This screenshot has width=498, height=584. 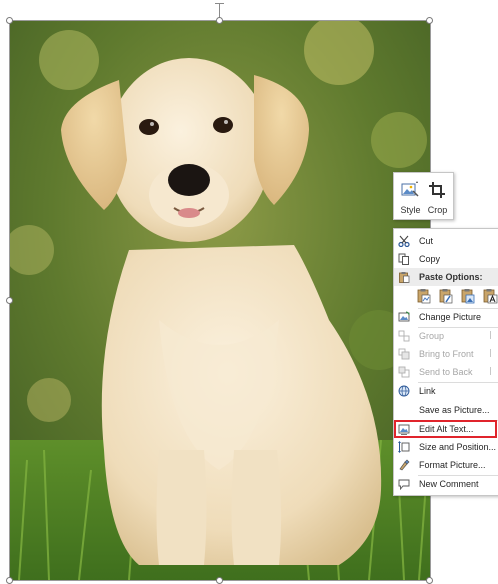 What do you see at coordinates (437, 190) in the screenshot?
I see `crop-icon` at bounding box center [437, 190].